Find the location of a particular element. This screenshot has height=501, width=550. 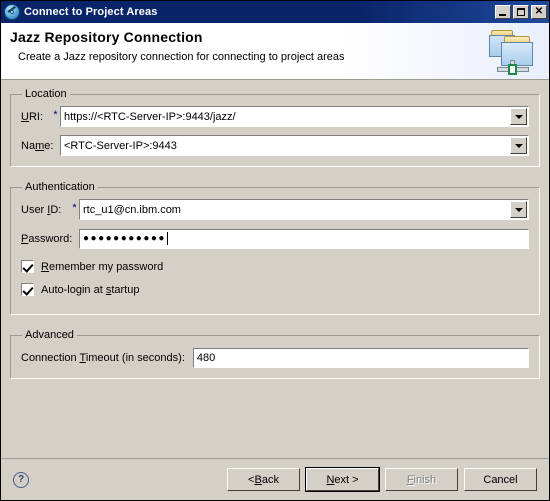

text-caret is located at coordinates (167, 238).